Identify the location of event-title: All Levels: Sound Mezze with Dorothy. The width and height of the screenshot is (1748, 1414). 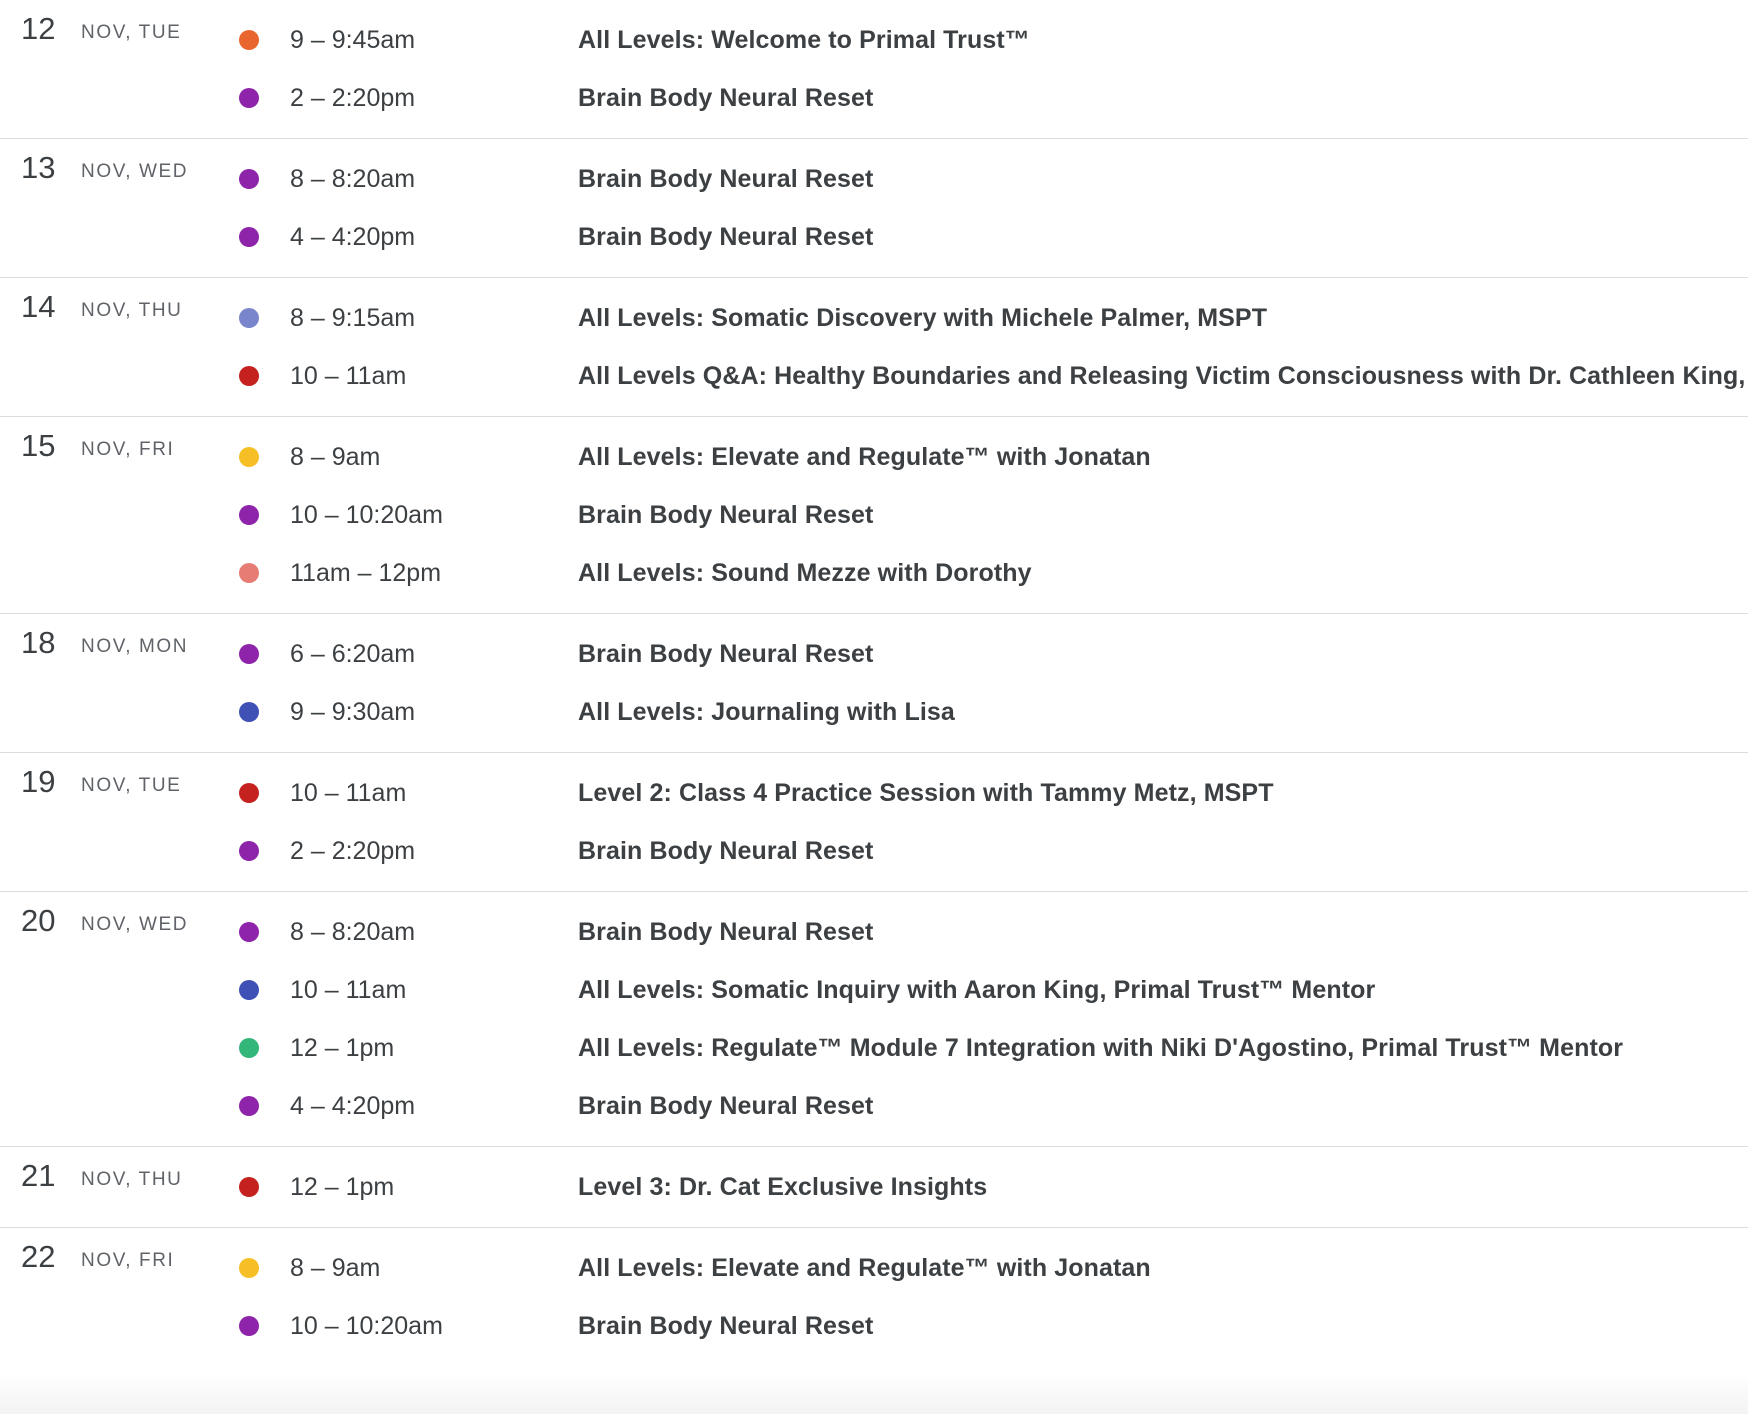
(805, 573).